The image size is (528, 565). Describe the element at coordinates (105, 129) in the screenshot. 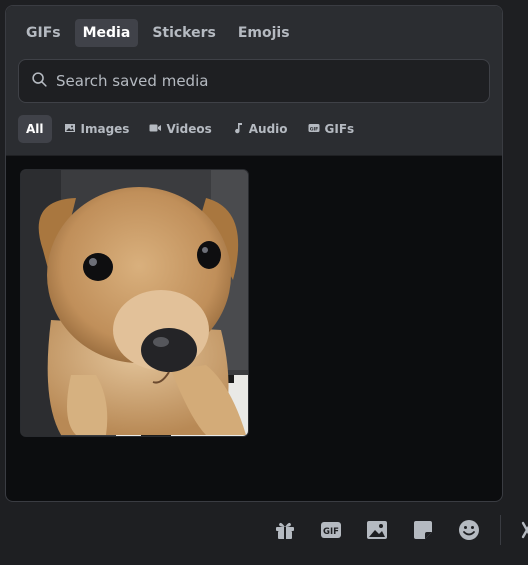

I see `filter-images-label: Images` at that location.